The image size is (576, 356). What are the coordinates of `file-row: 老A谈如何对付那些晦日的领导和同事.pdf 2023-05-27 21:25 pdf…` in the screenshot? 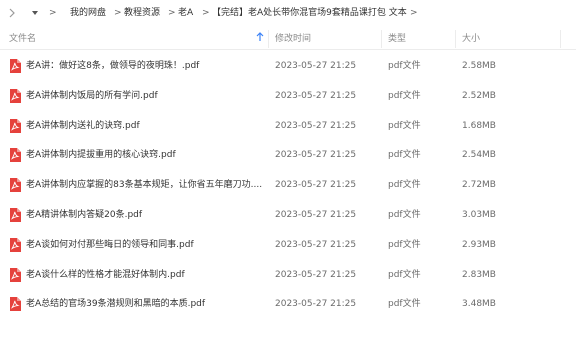 It's located at (288, 246).